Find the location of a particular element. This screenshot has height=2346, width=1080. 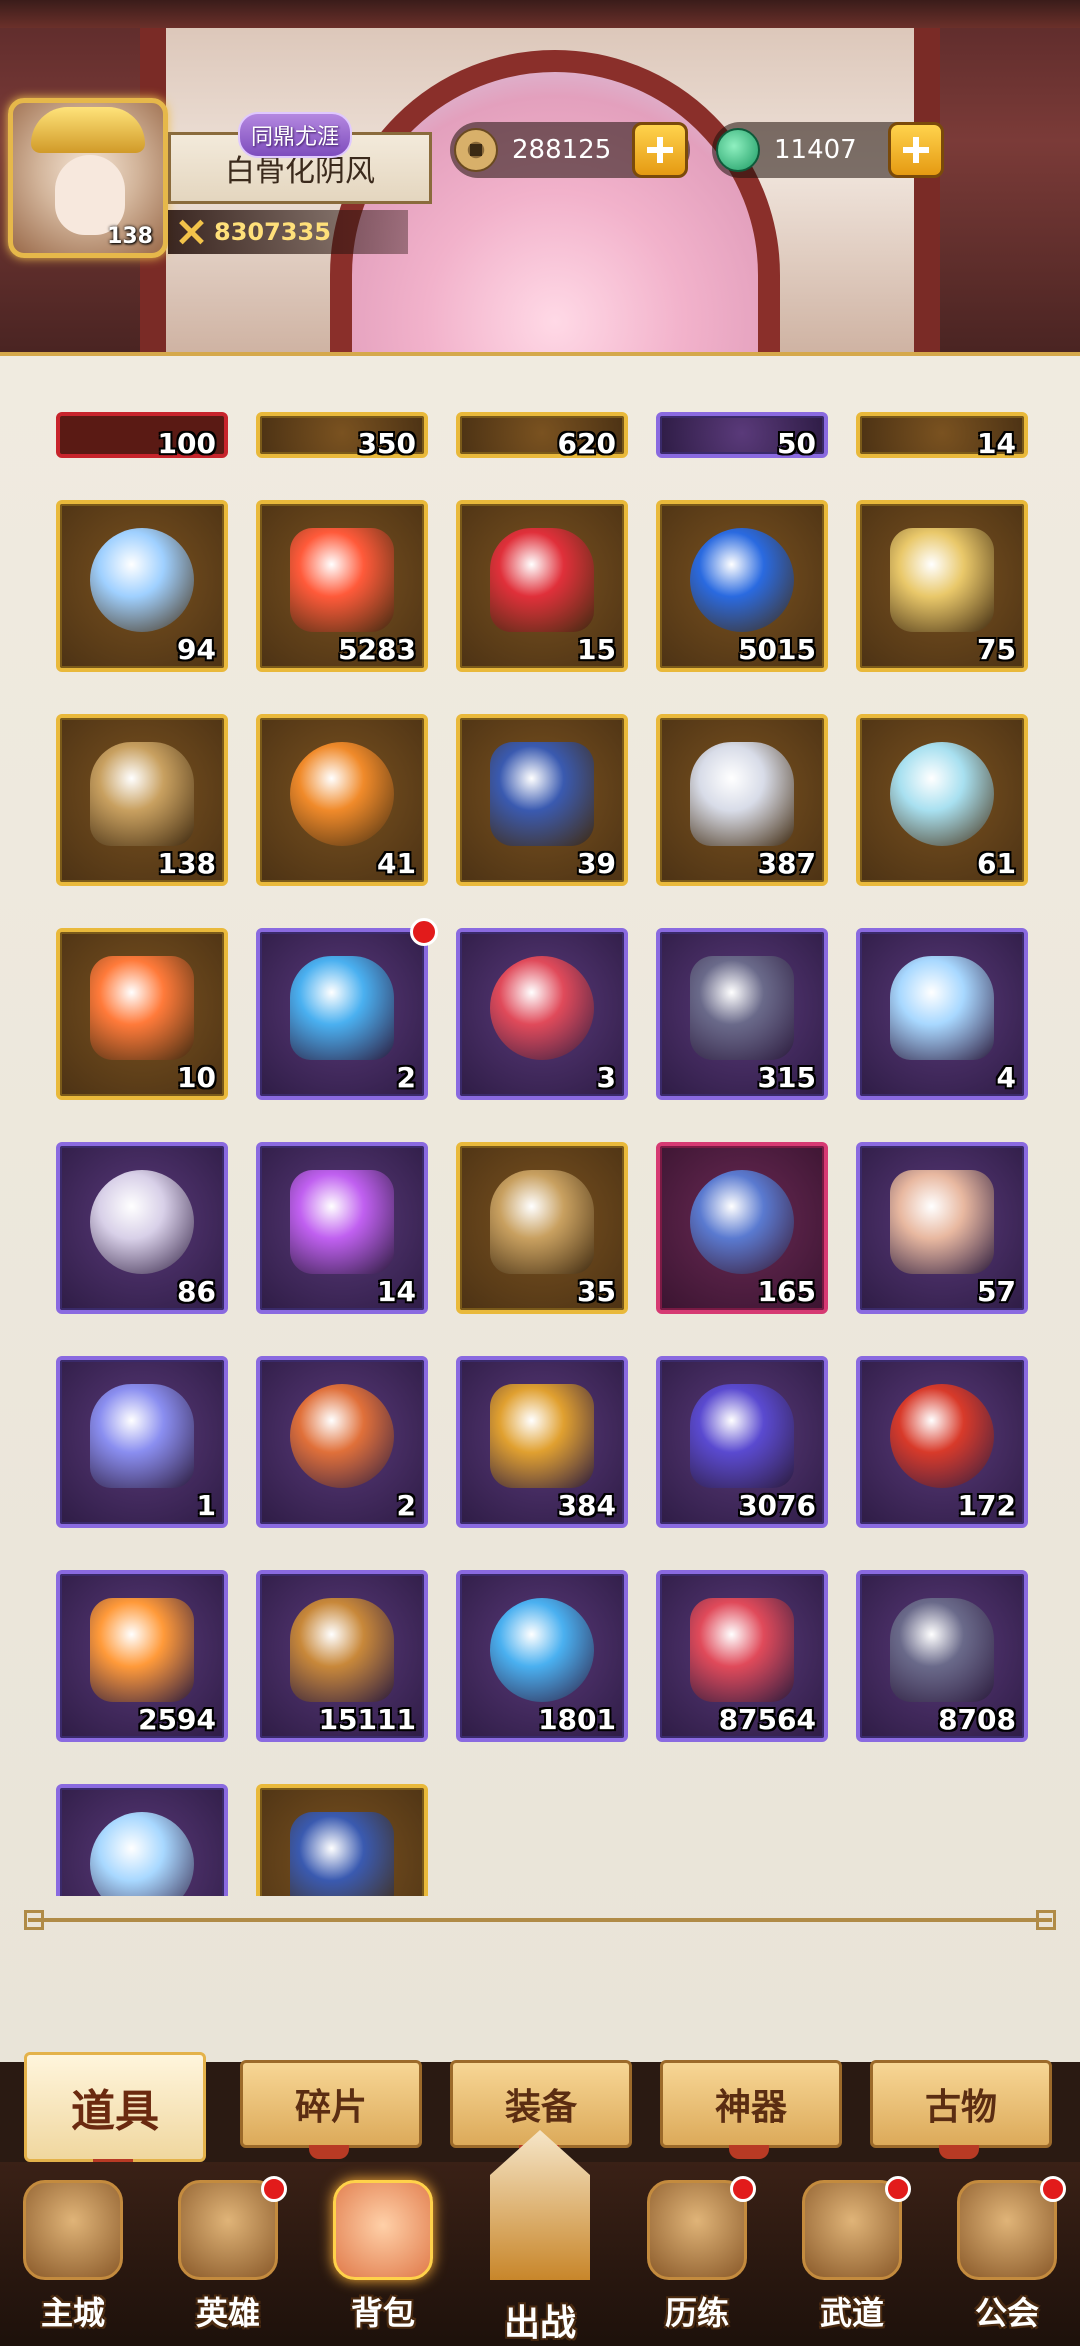

item-slot: 2594 is located at coordinates (142, 1656).